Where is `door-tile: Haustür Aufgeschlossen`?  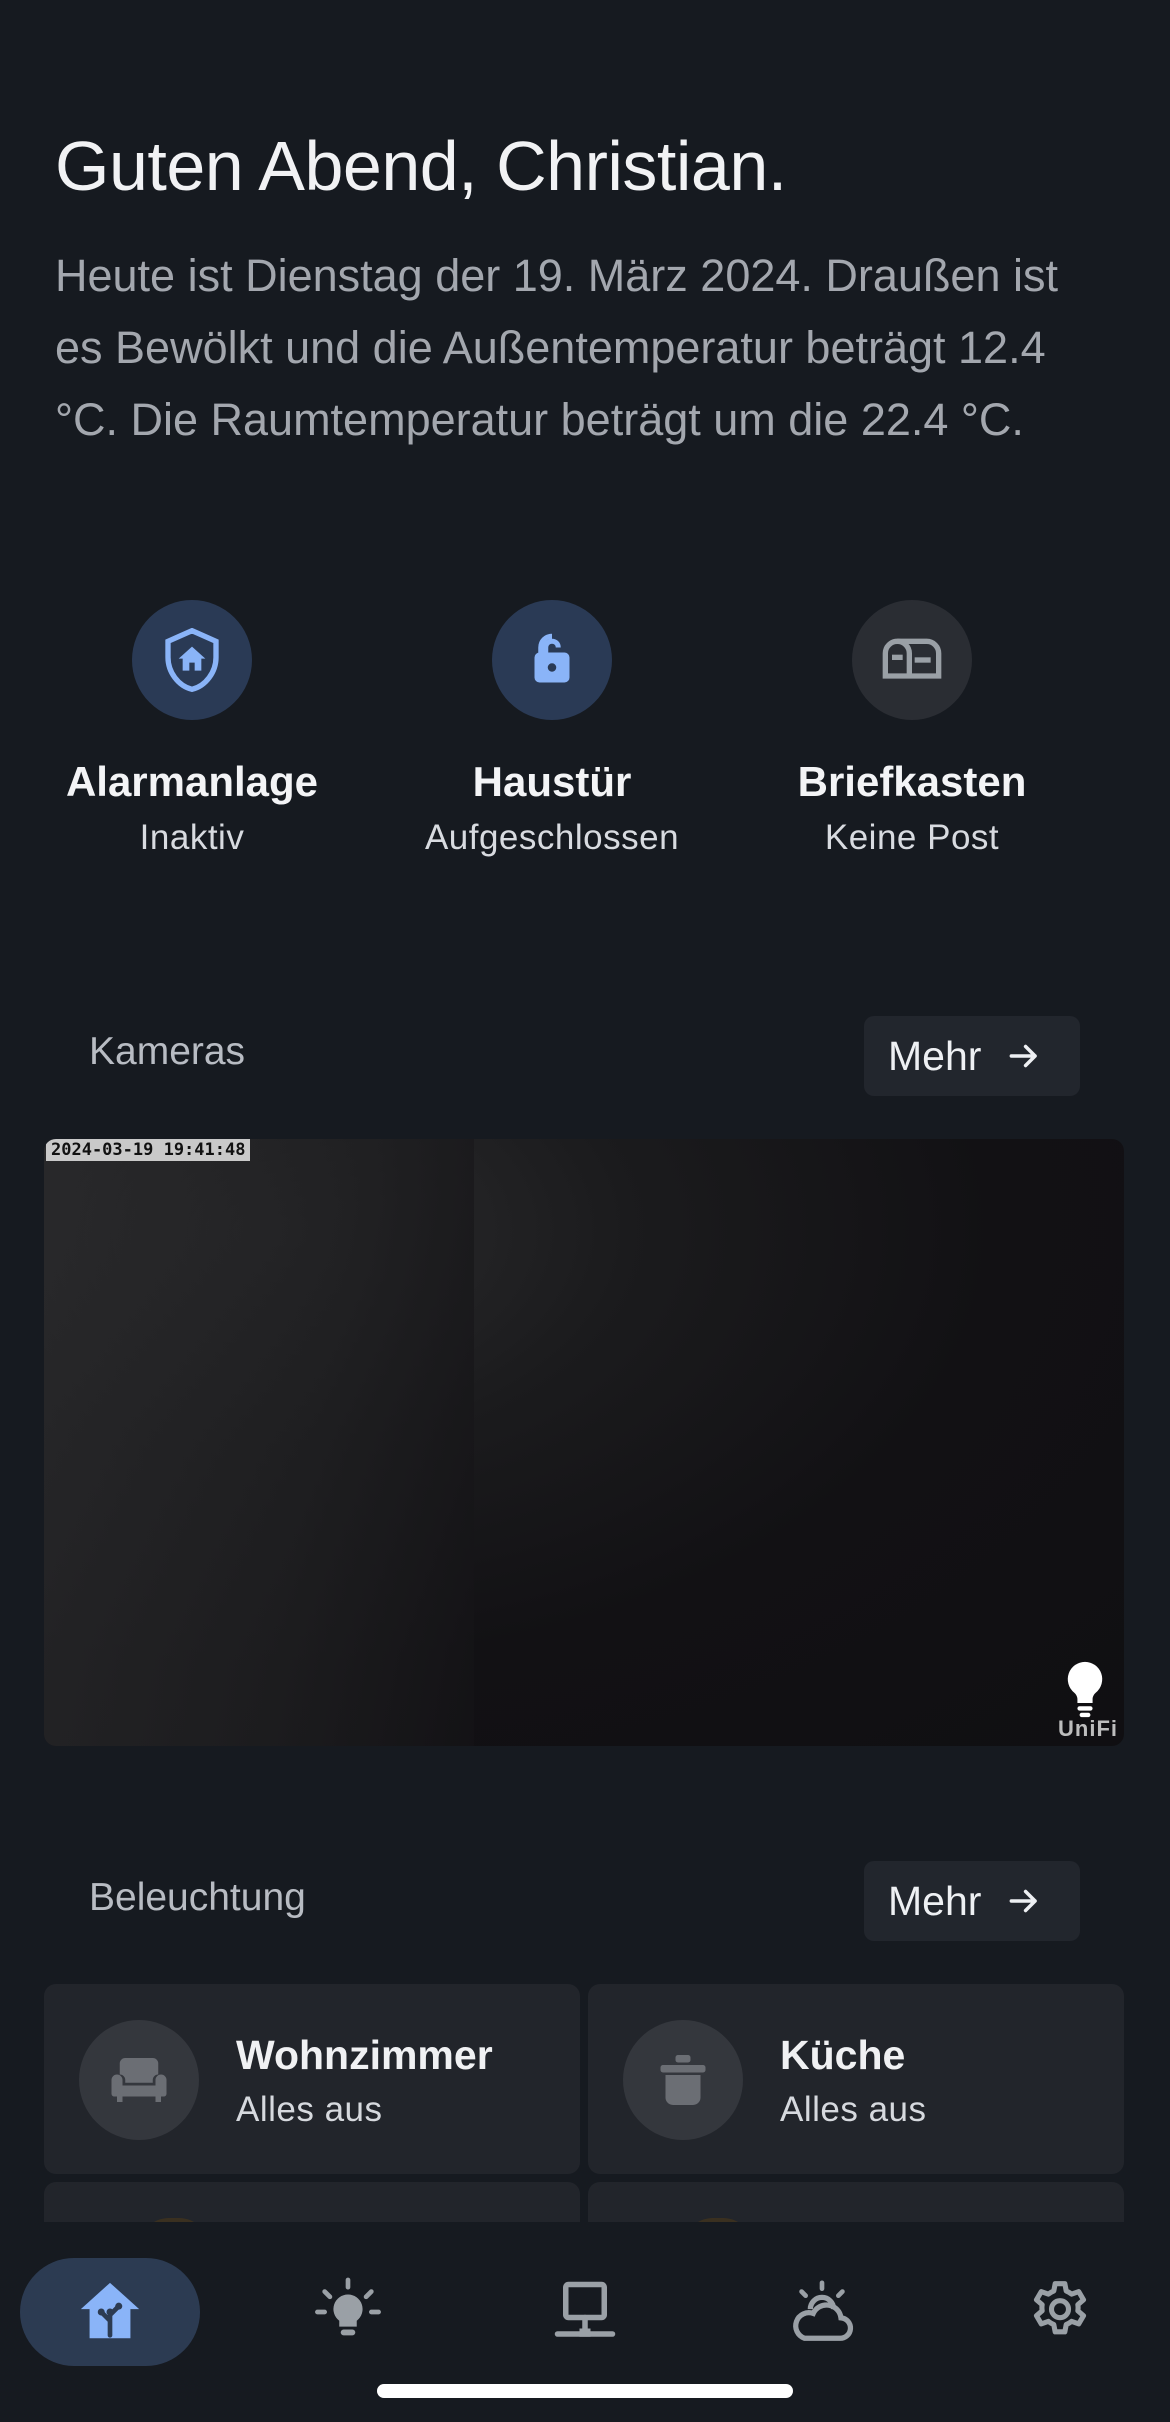 door-tile: Haustür Aufgeschlossen is located at coordinates (552, 729).